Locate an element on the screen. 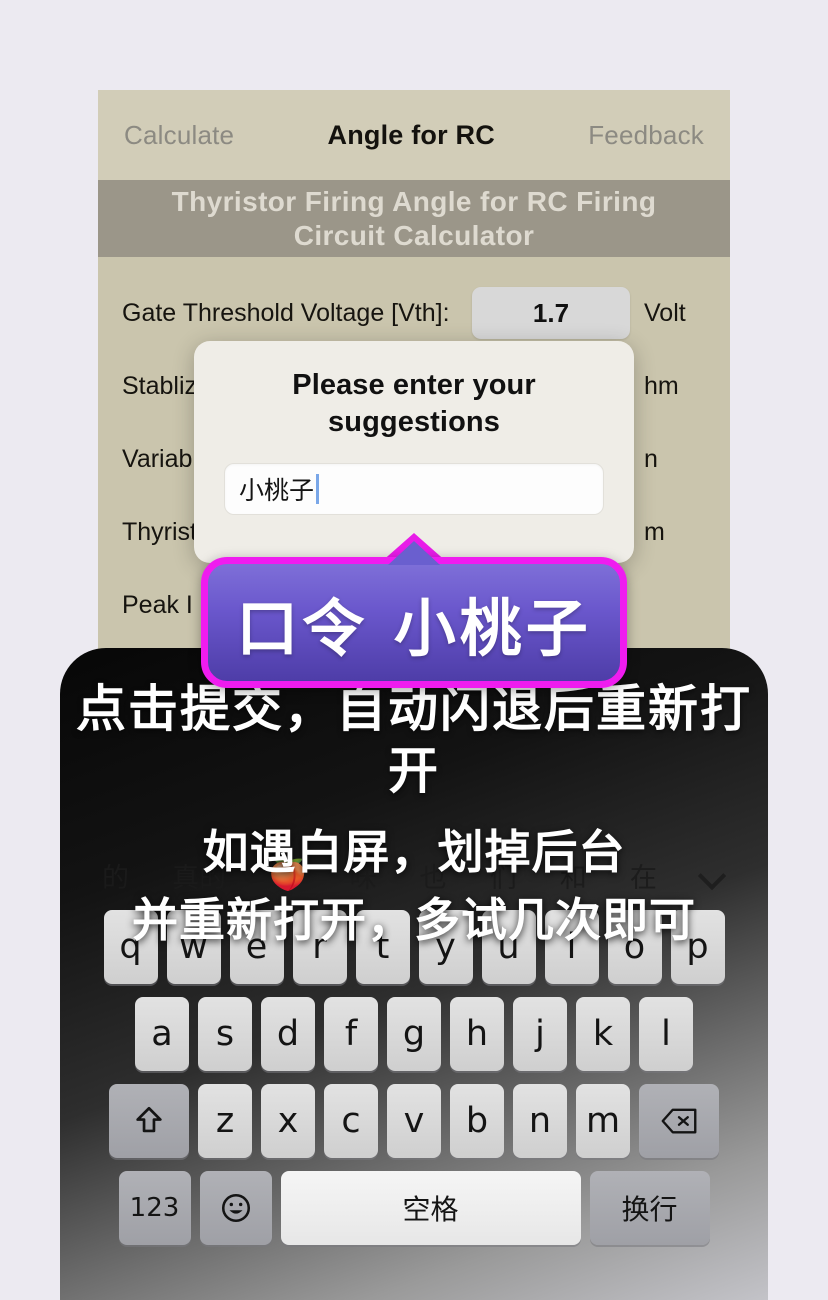  key-r: r is located at coordinates (319, 947).